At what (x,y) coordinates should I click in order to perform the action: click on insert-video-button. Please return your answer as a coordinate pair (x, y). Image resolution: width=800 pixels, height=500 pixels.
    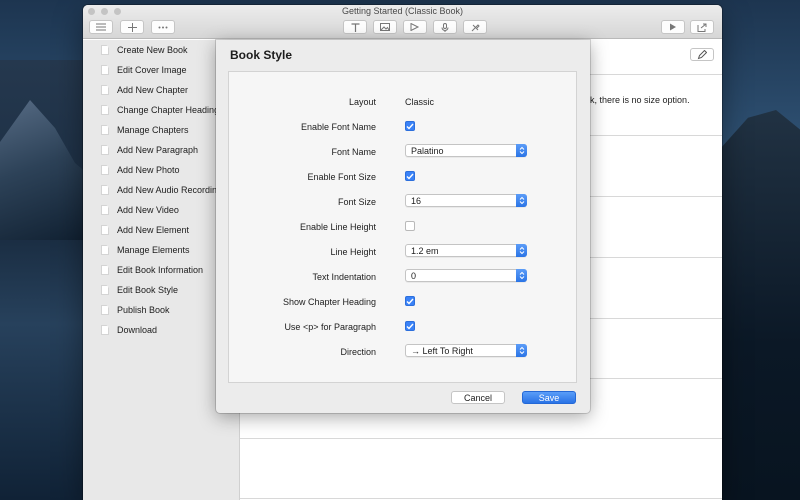
    Looking at the image, I should click on (415, 27).